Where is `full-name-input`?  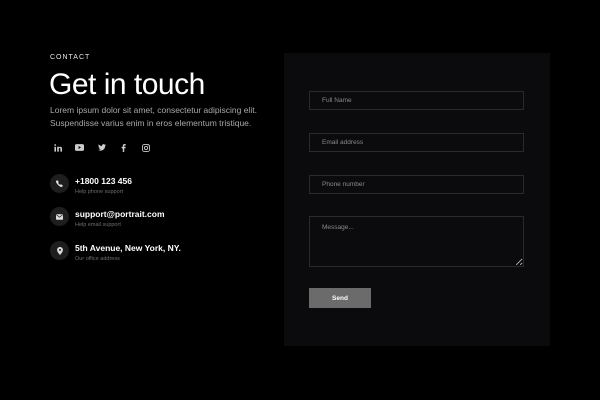
full-name-input is located at coordinates (416, 100).